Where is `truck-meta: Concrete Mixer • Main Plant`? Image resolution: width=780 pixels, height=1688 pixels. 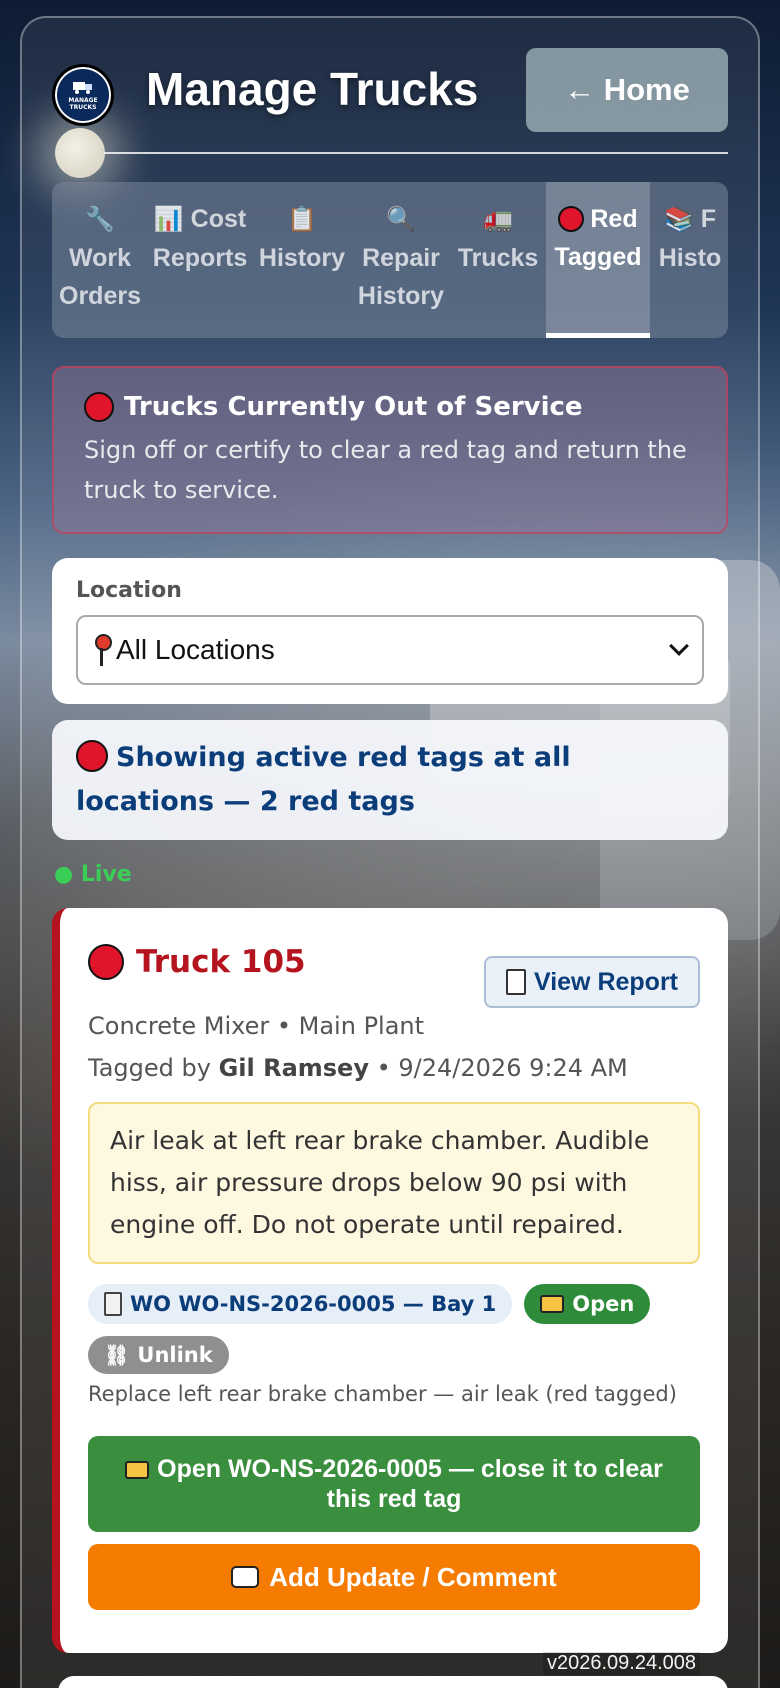
truck-meta: Concrete Mixer • Main Plant is located at coordinates (256, 1026).